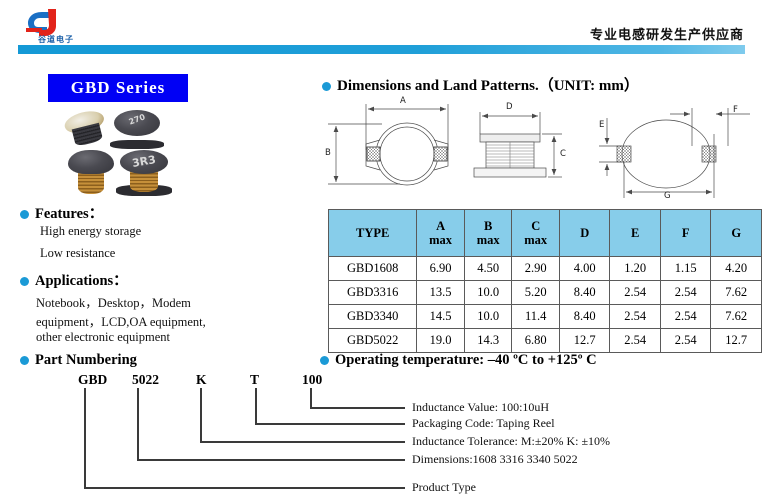  I want to click on col-label: F, so click(685, 232).